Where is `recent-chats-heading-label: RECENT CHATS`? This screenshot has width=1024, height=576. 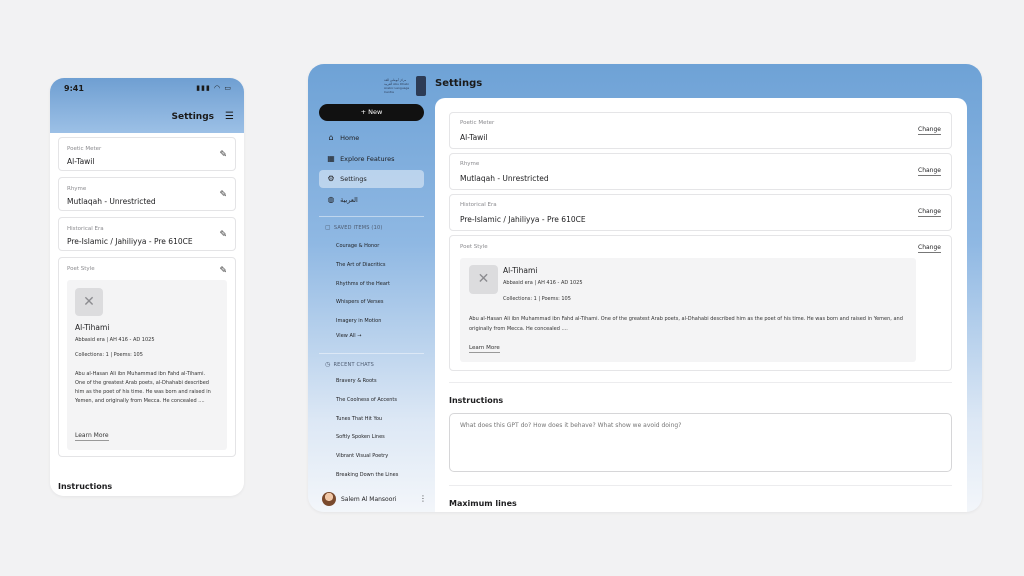 recent-chats-heading-label: RECENT CHATS is located at coordinates (354, 365).